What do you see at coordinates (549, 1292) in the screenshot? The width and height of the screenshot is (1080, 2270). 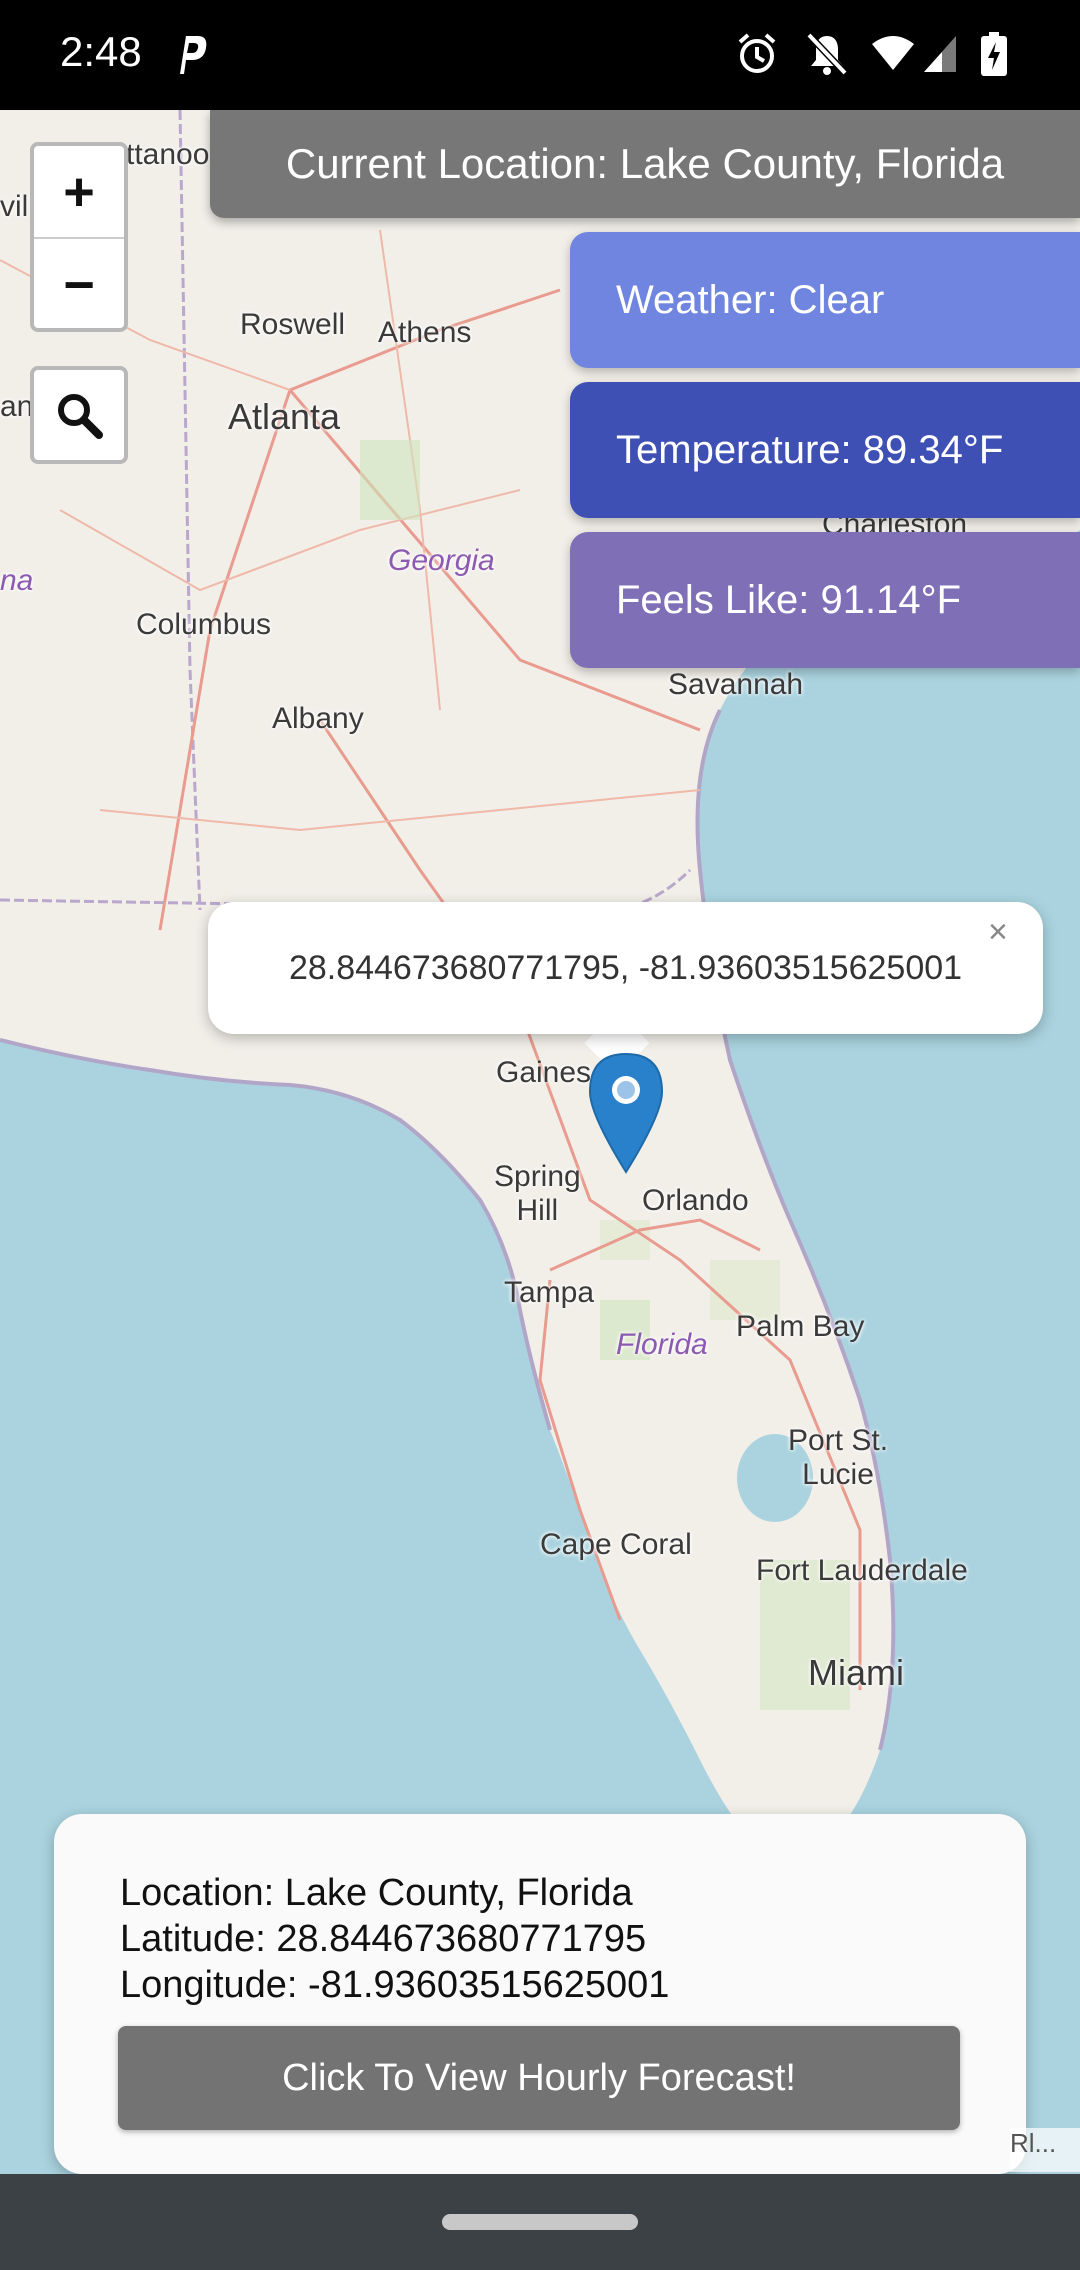 I see `map-label-tampa: Tampa` at bounding box center [549, 1292].